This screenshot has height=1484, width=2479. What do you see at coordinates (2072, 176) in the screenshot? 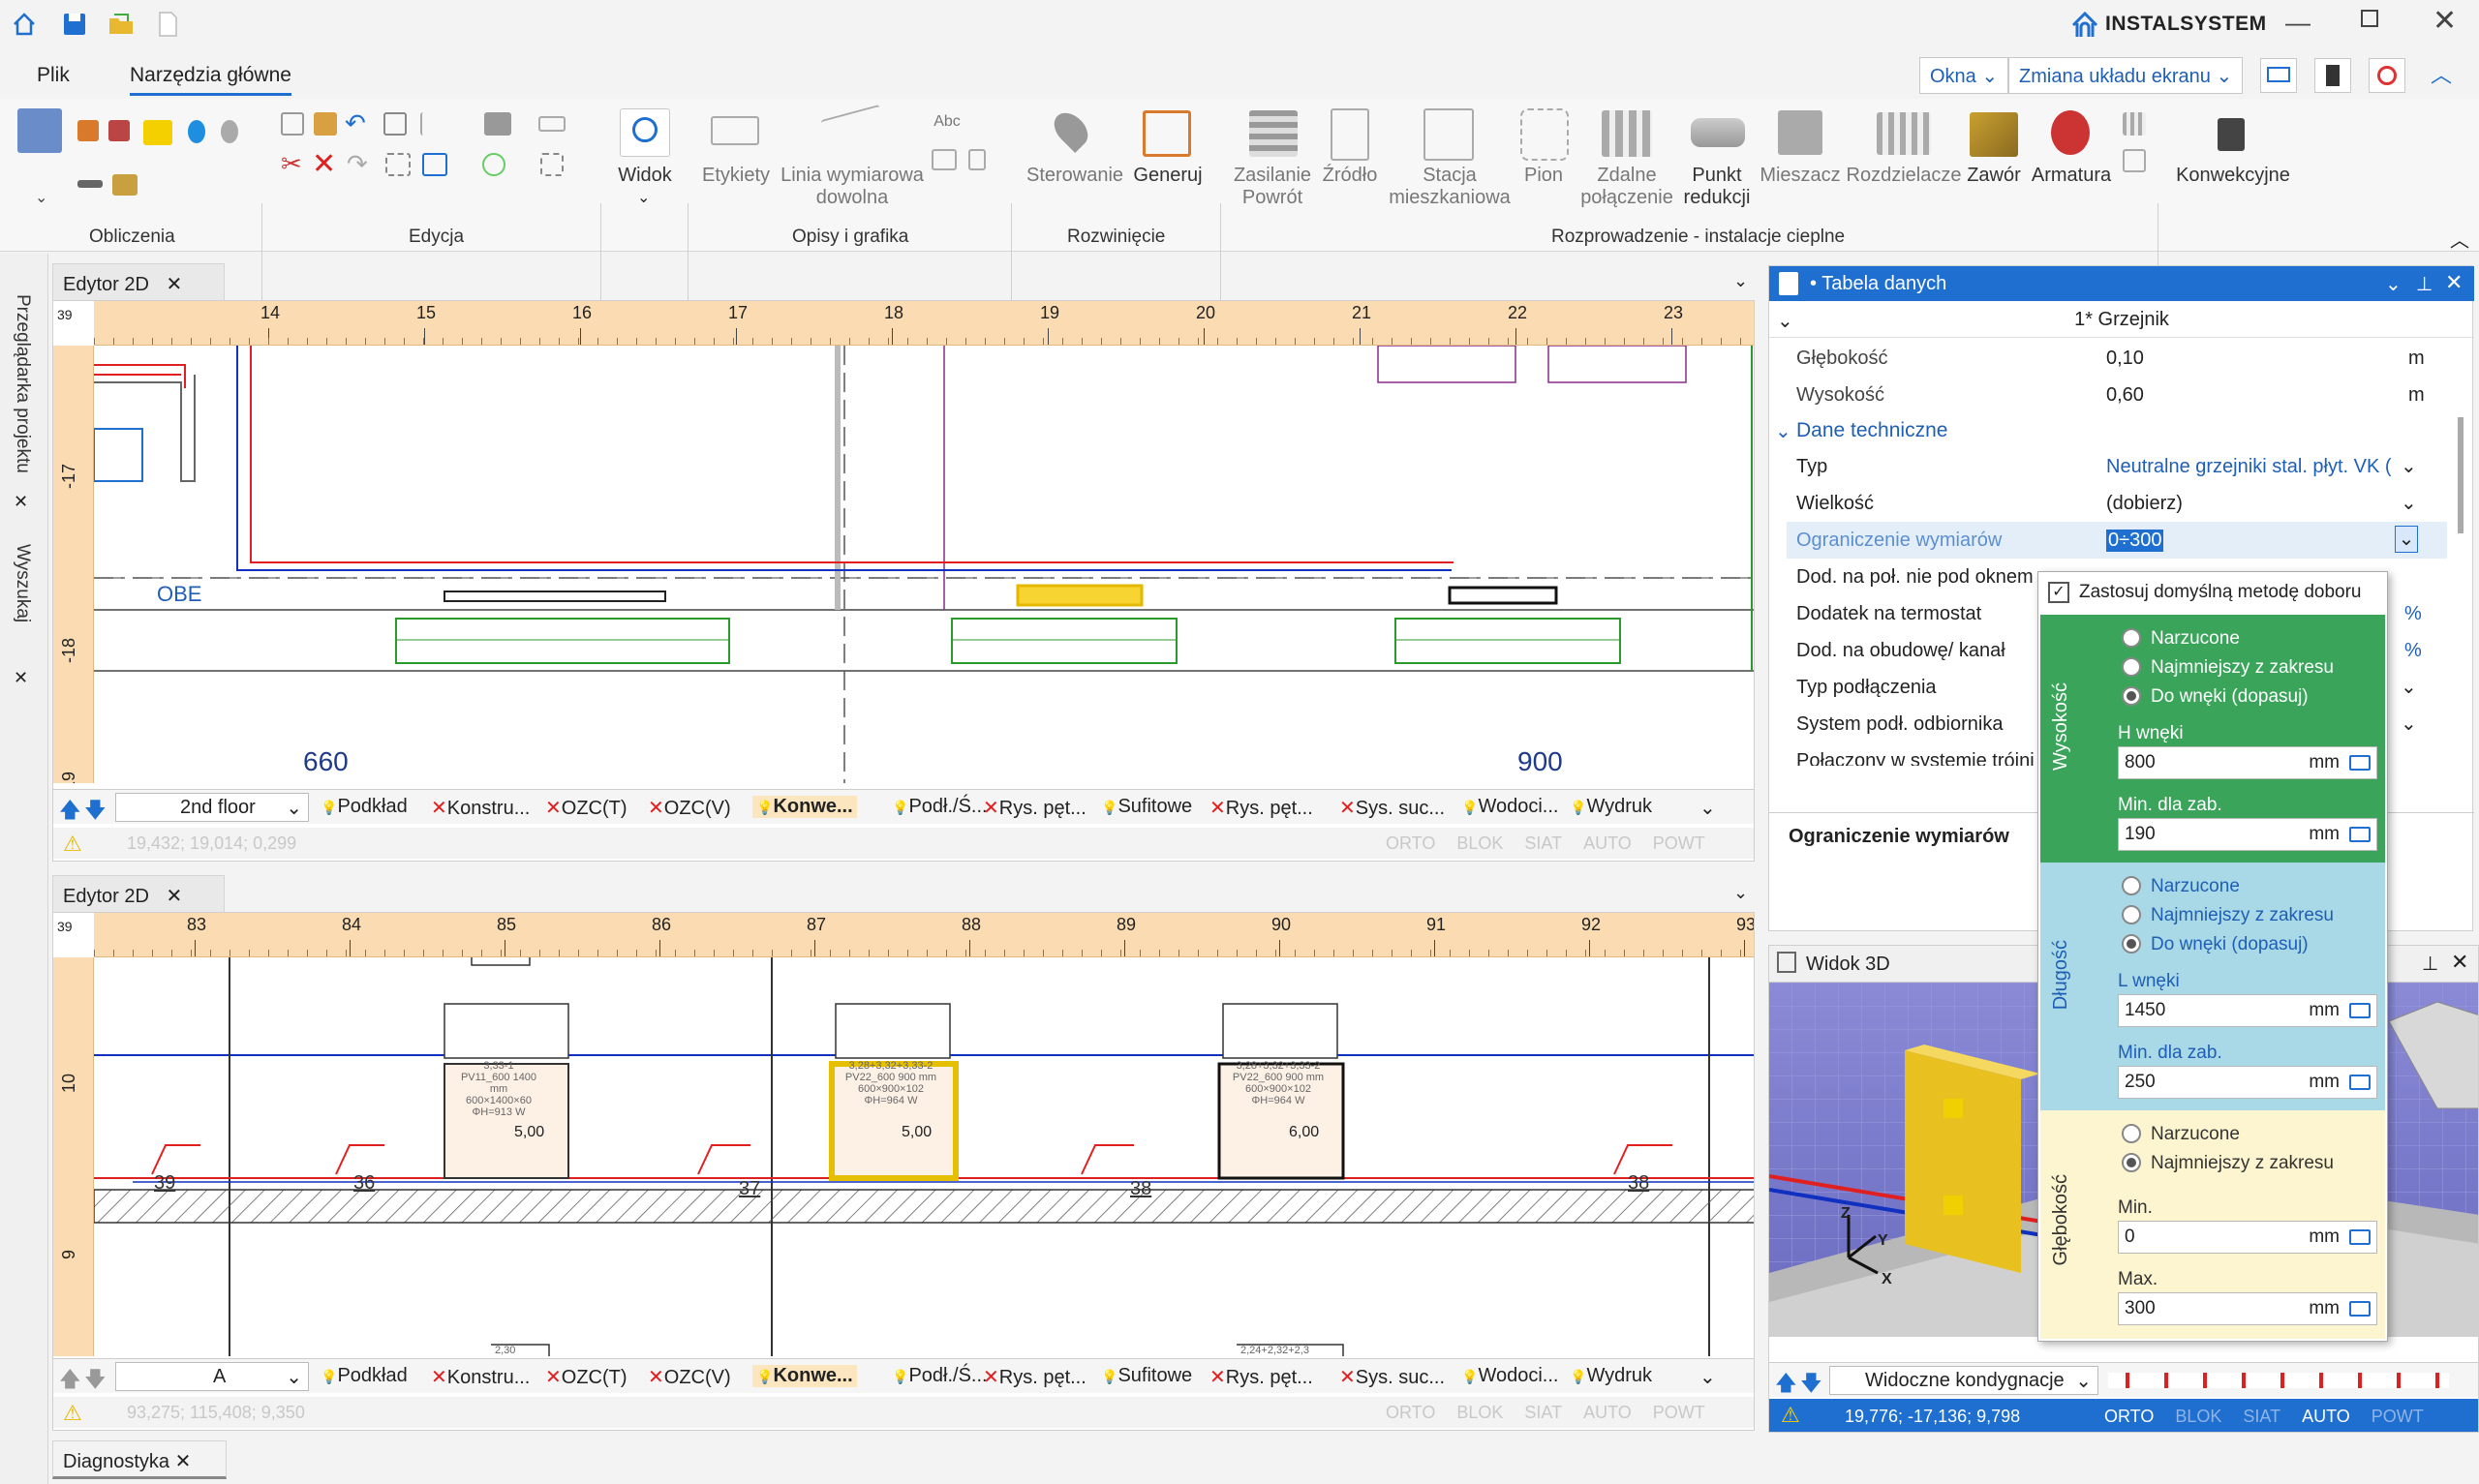
I see `fittings-button: Armatura` at bounding box center [2072, 176].